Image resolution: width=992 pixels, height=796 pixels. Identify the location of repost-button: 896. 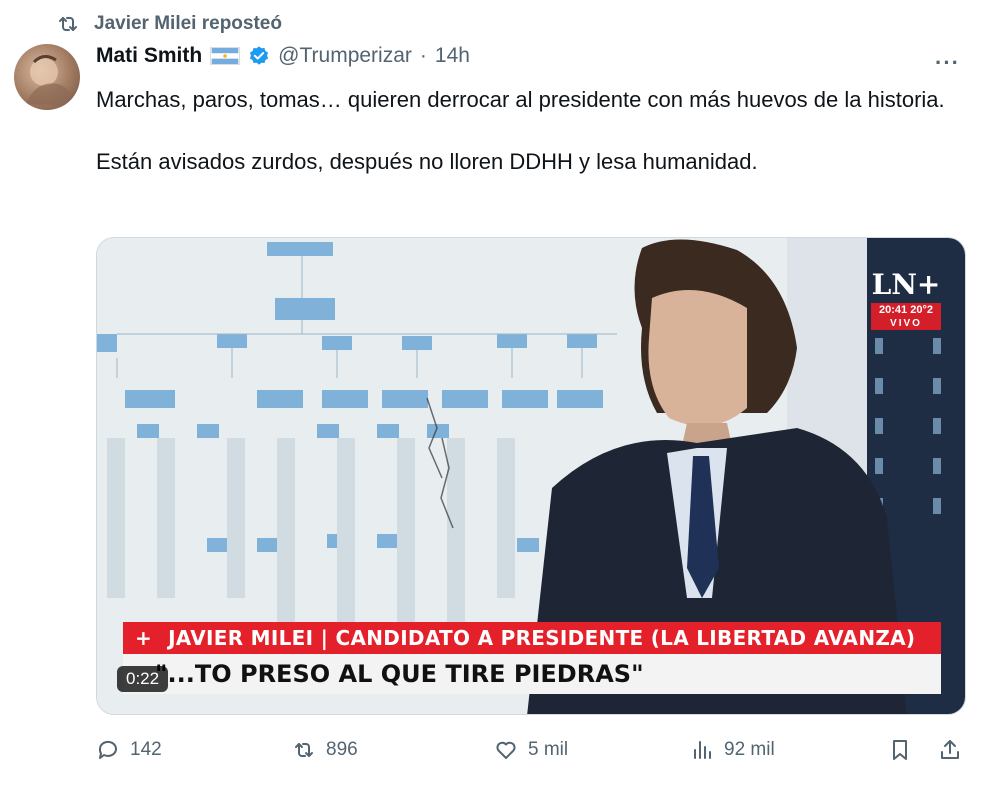
(325, 750).